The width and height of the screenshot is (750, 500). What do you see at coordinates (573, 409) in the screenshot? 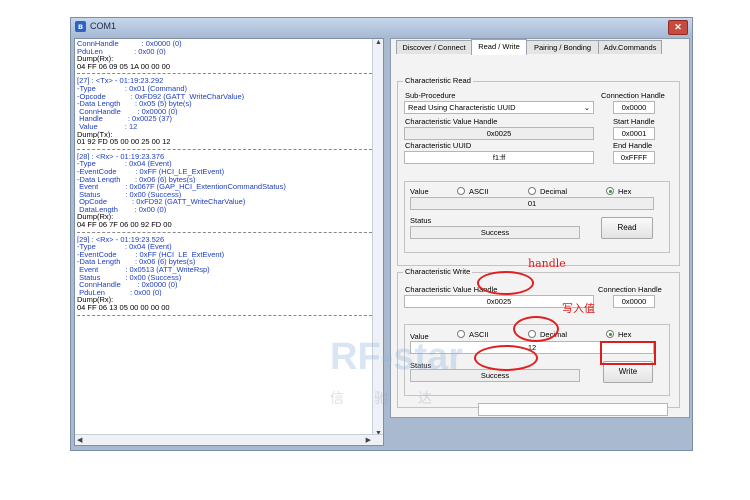
I see `bottom-status-field` at bounding box center [573, 409].